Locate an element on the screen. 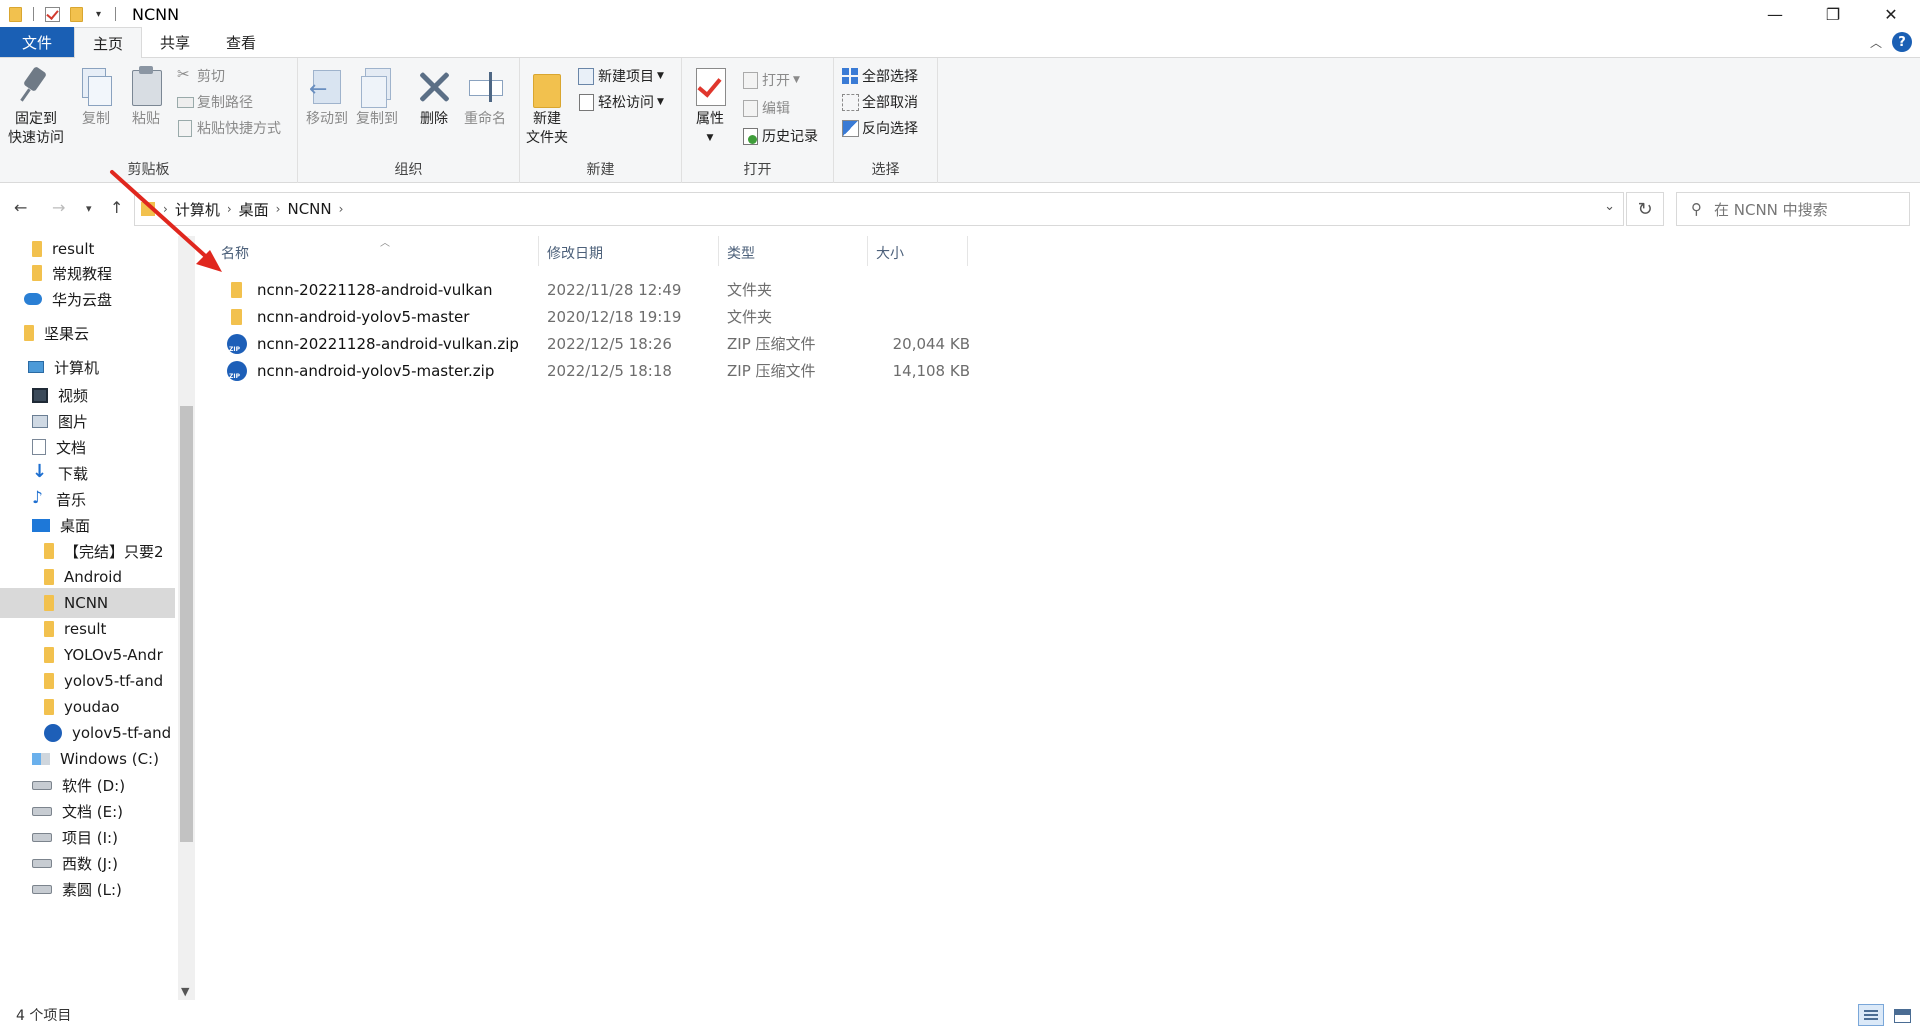  breadcrumb-desktop: 桌面 is located at coordinates (254, 209).